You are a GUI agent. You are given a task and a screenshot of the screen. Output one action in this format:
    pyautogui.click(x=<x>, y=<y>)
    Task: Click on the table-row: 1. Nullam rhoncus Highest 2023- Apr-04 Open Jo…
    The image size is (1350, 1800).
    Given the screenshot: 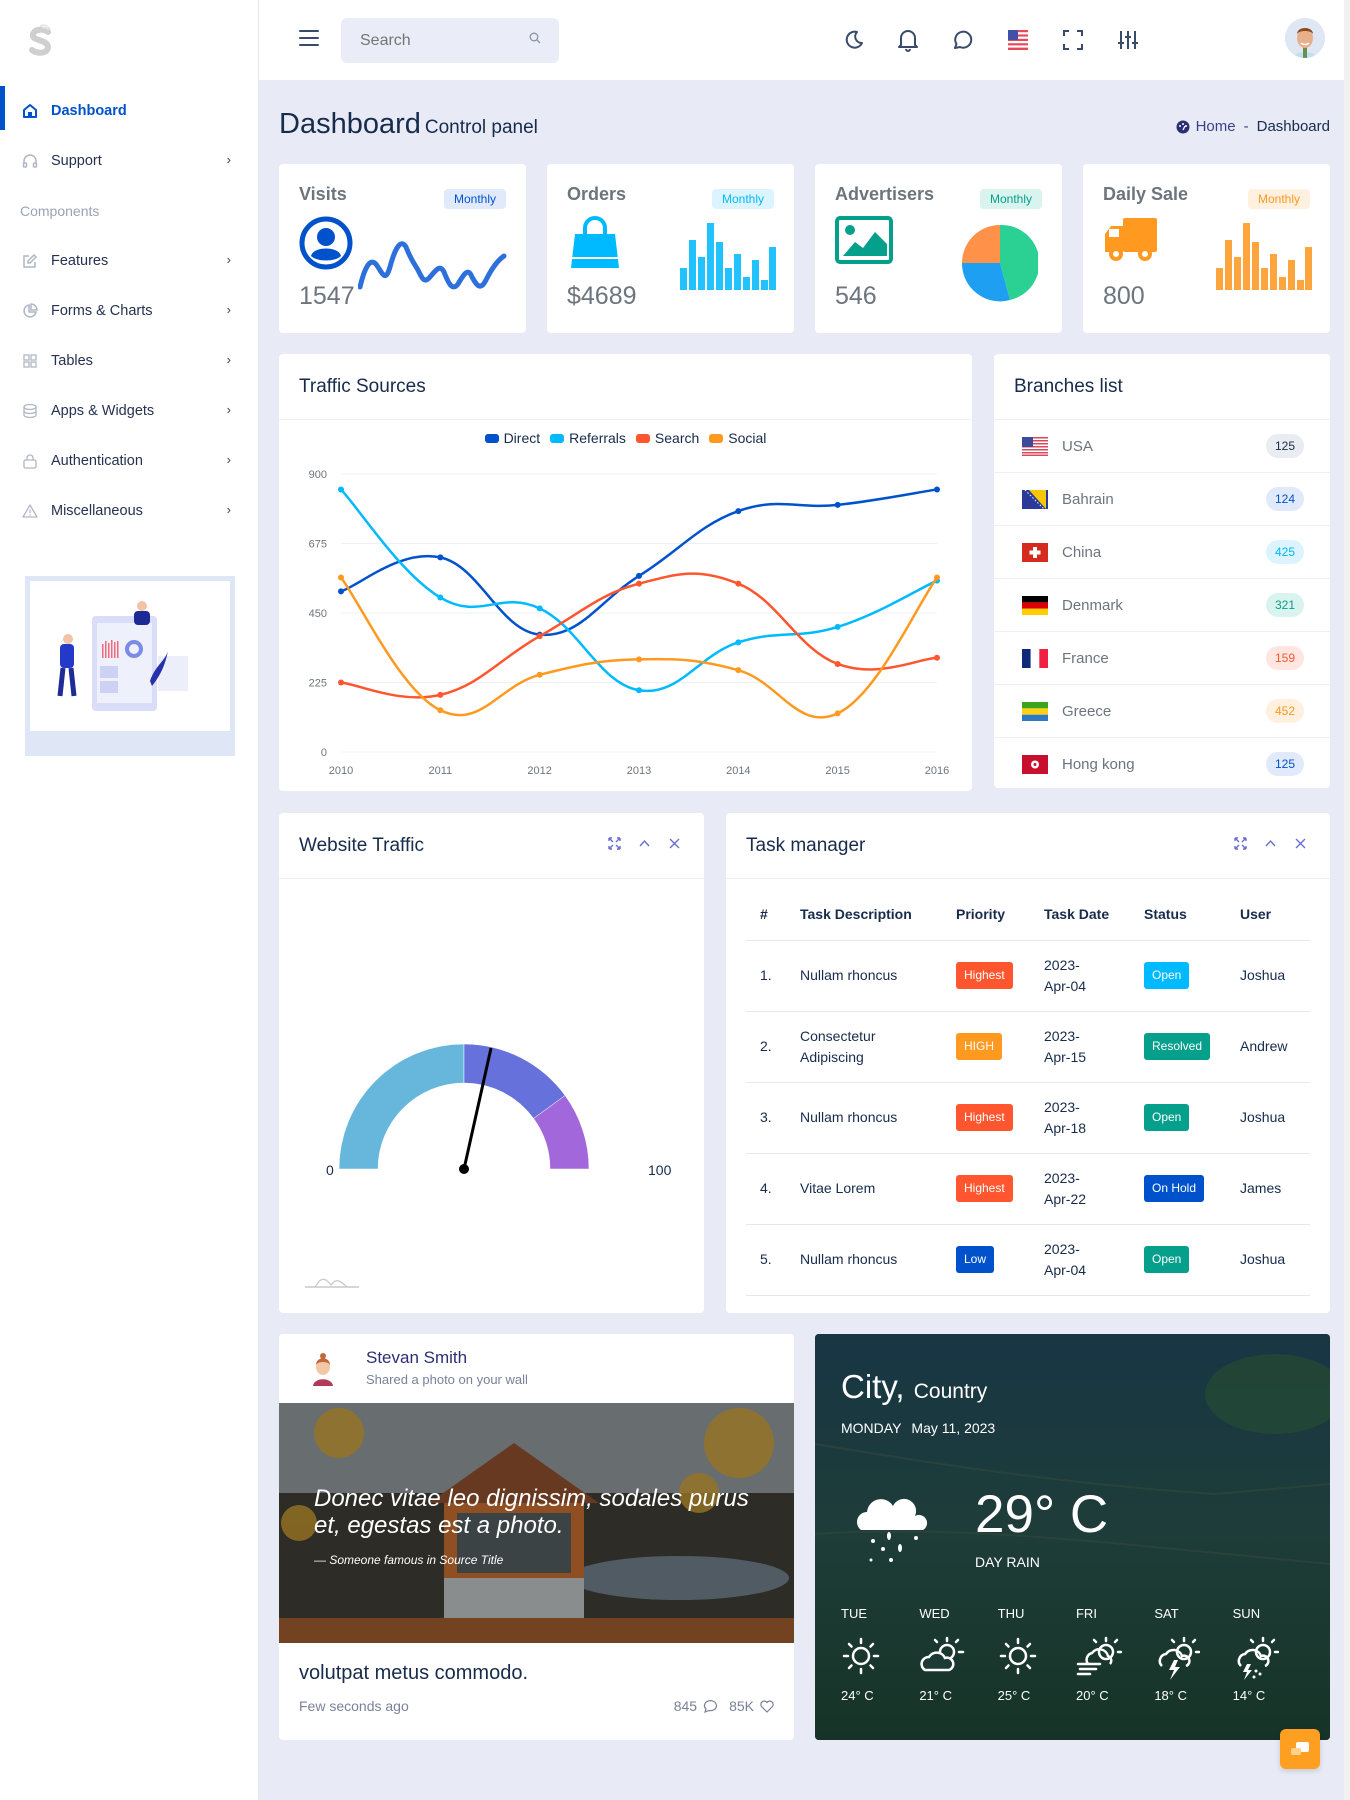 What is the action you would take?
    pyautogui.click(x=1028, y=976)
    